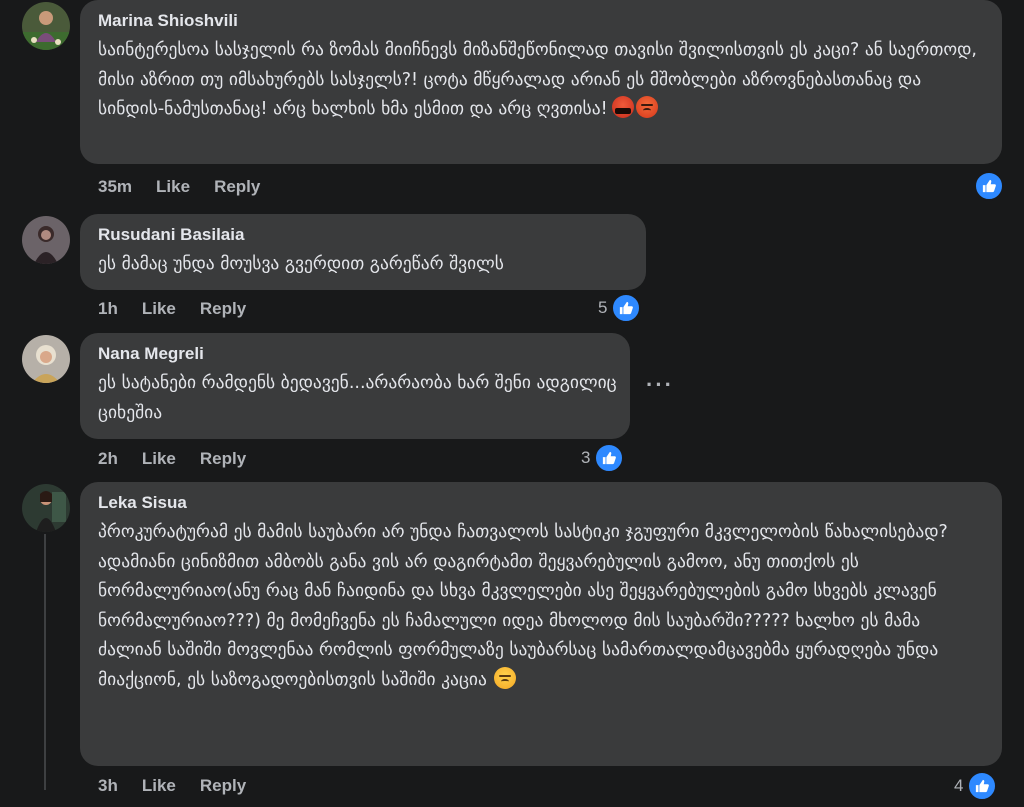 The width and height of the screenshot is (1024, 807). Describe the element at coordinates (646, 107) in the screenshot. I see `angry-emoji-icon` at that location.